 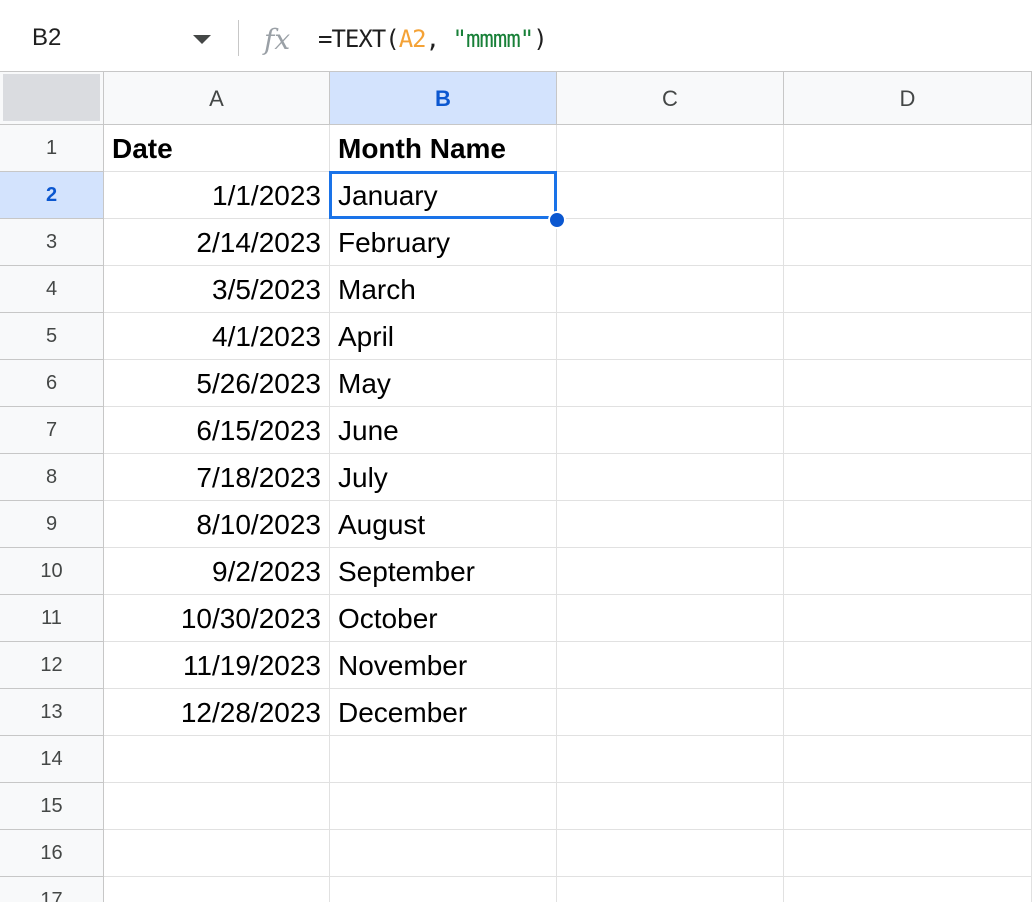 I want to click on select-all-corner, so click(x=52, y=98).